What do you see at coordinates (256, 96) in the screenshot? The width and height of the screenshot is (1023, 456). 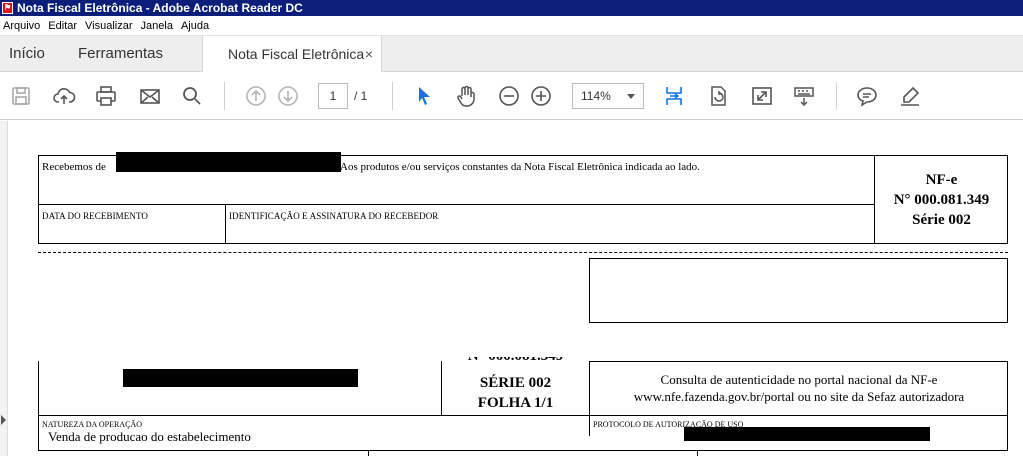 I see `previous-page-icon` at bounding box center [256, 96].